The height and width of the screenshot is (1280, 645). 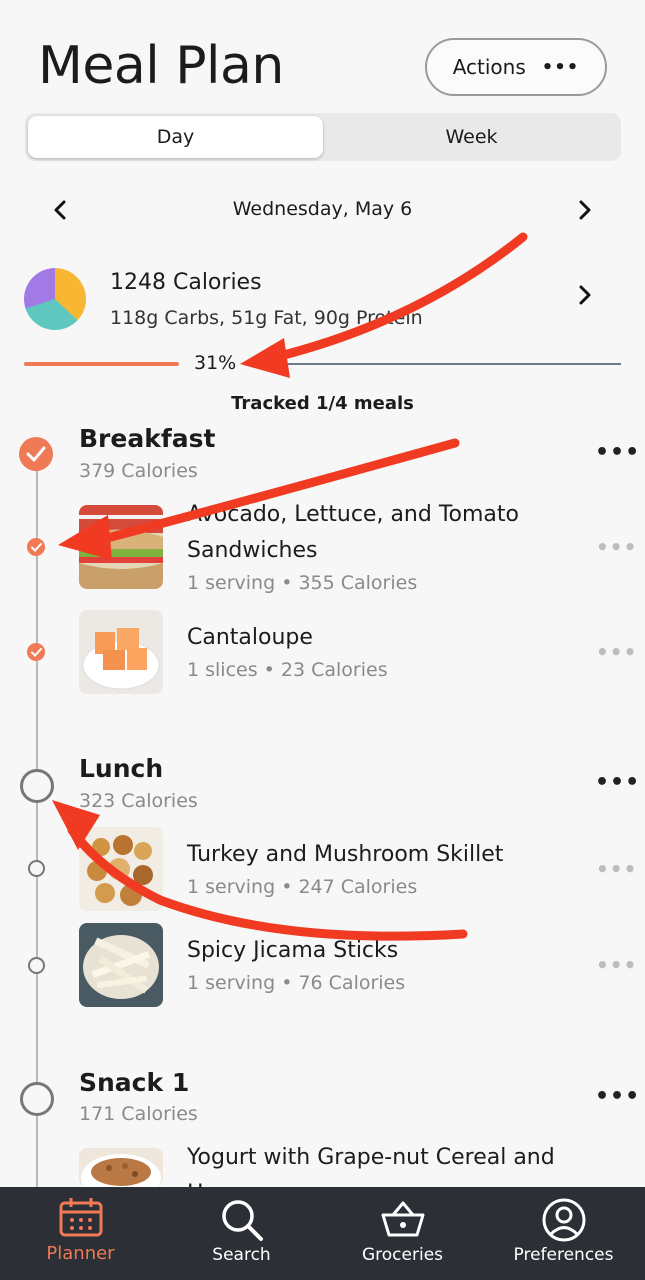 I want to click on macro-pie-chart, so click(x=55, y=299).